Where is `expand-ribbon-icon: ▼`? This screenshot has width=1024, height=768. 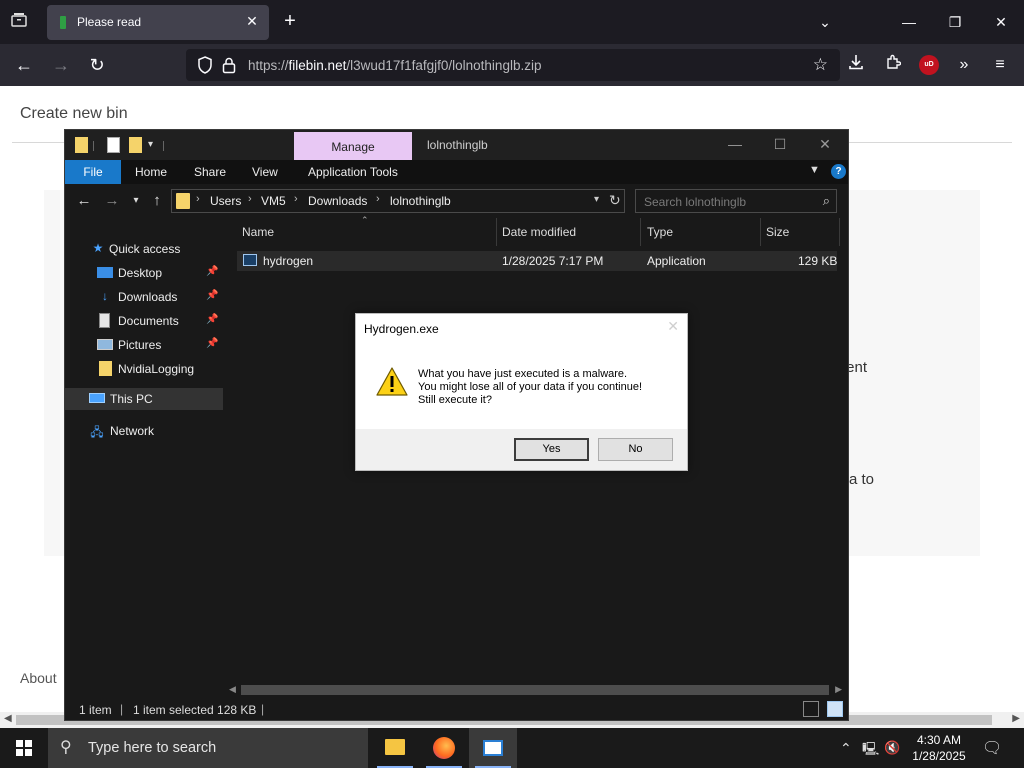
expand-ribbon-icon: ▼ is located at coordinates (814, 170).